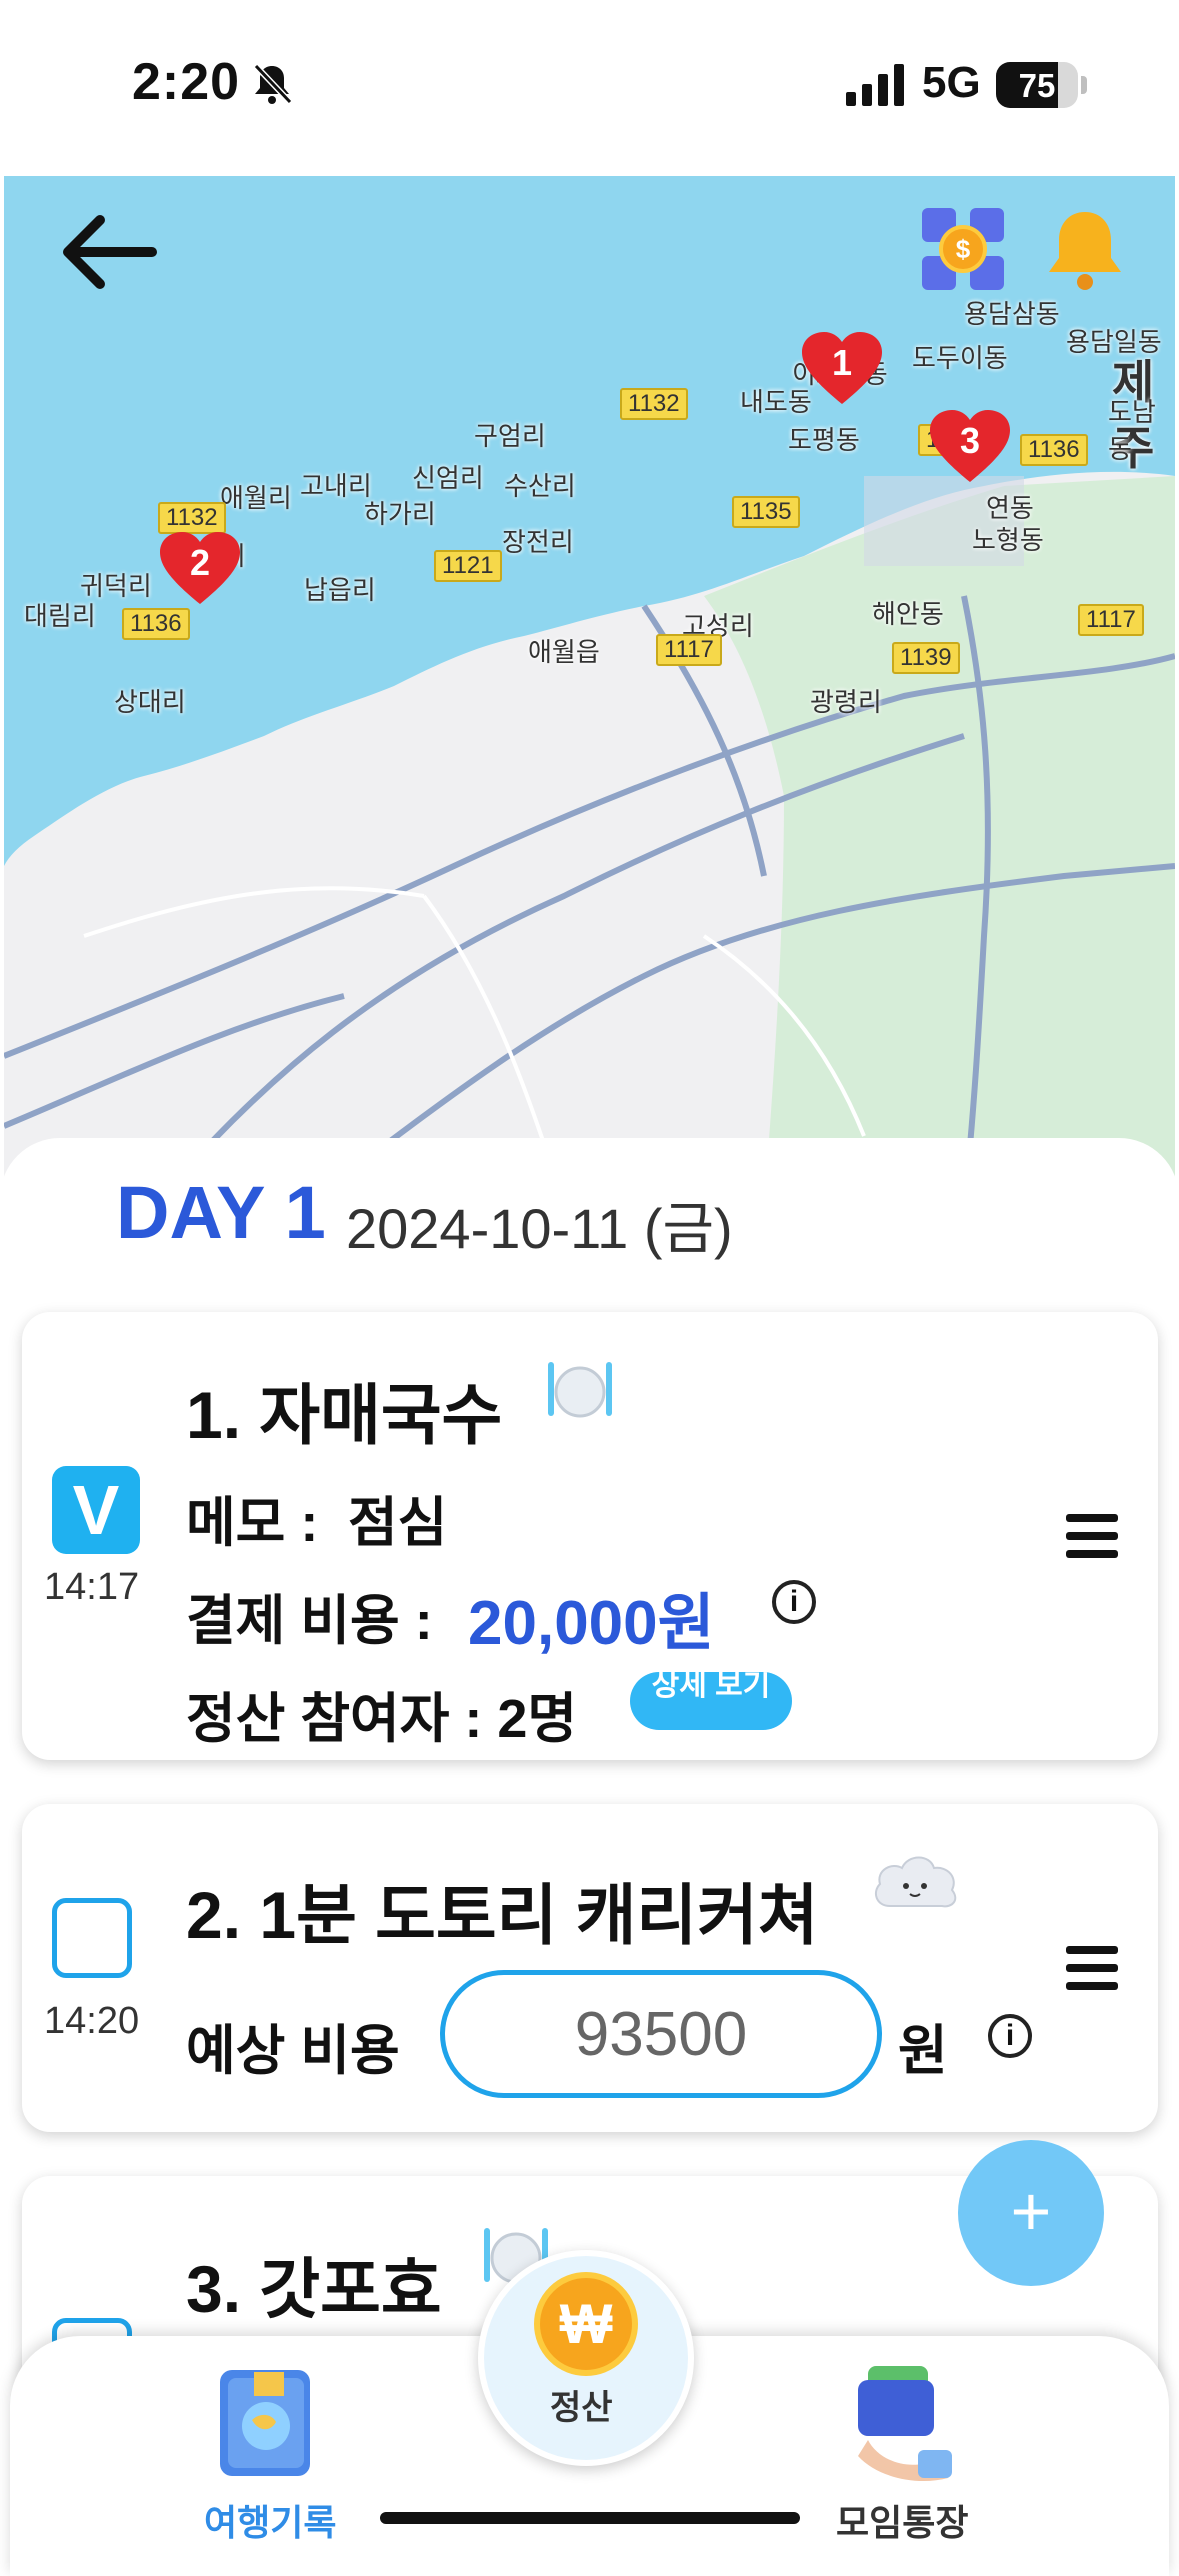  What do you see at coordinates (110, 252) in the screenshot?
I see `back-arrow-icon` at bounding box center [110, 252].